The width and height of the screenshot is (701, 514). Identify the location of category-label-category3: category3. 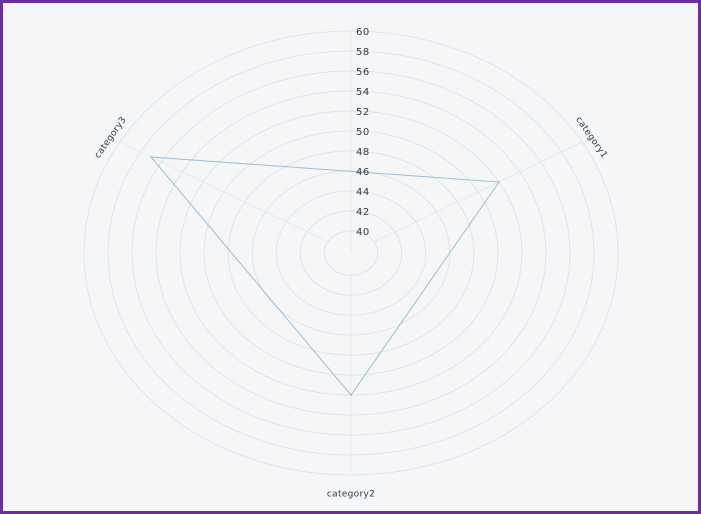
(111, 137).